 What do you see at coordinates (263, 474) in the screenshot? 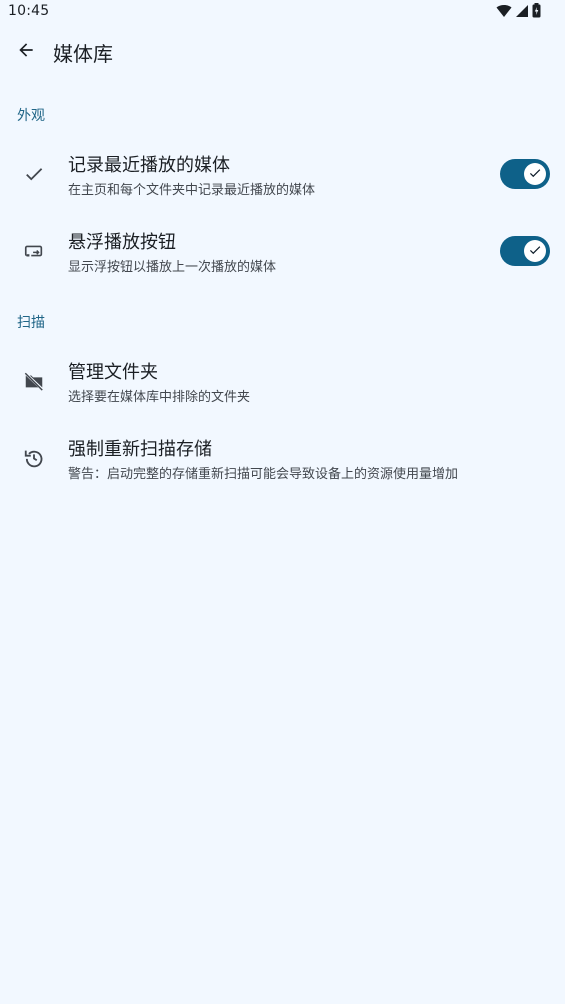
I see `row-subtitle: 警告：启动完整的存储重新扫描可能会导致设备上的资源使用量增加` at bounding box center [263, 474].